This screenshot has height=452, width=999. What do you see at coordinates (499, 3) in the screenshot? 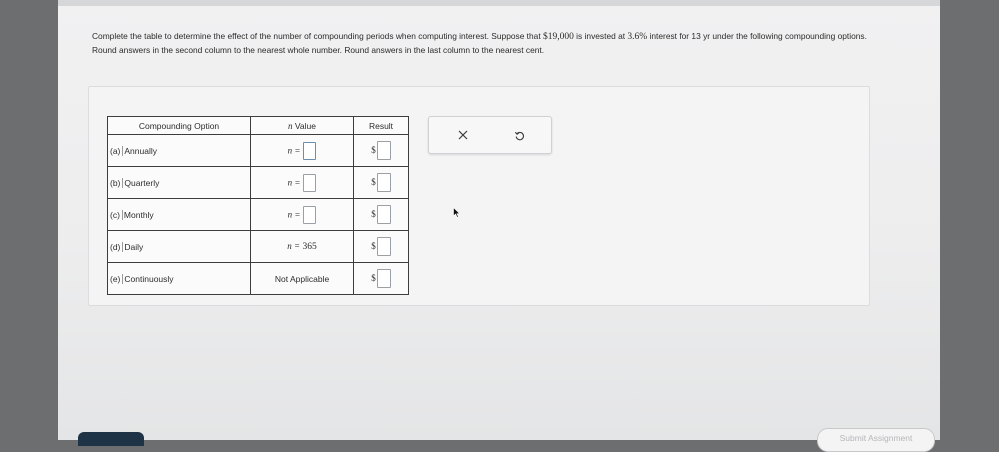
I see `top-strip` at bounding box center [499, 3].